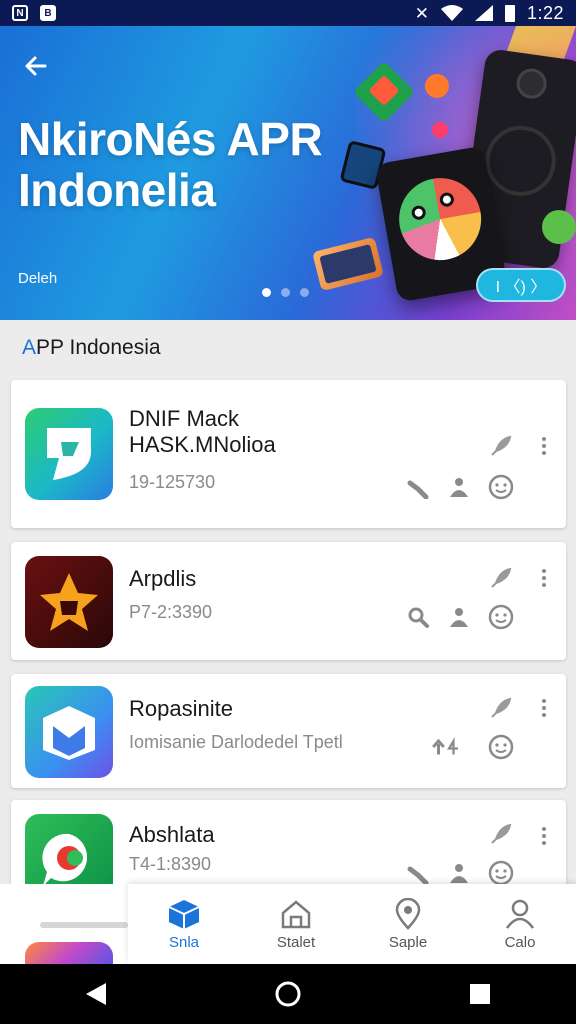 This screenshot has height=1024, width=576. What do you see at coordinates (520, 914) in the screenshot?
I see `person-icon` at bounding box center [520, 914].